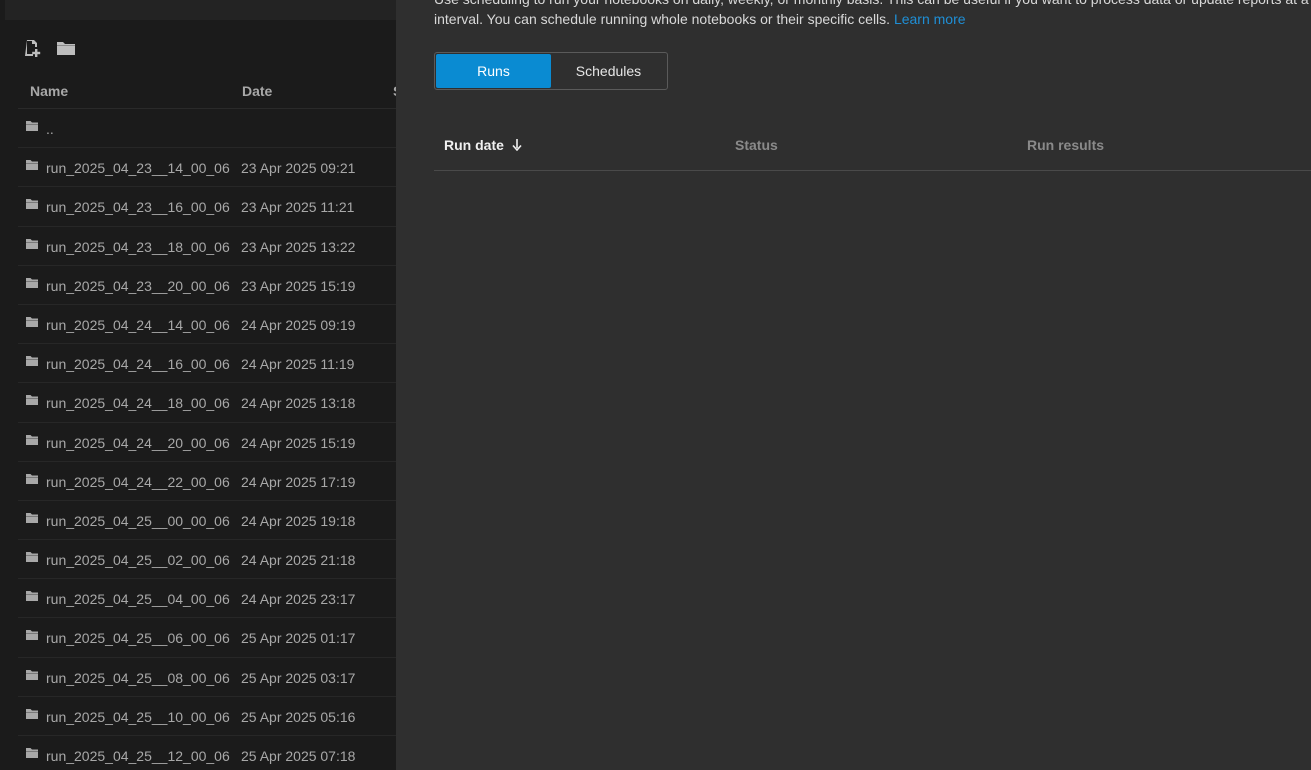 This screenshot has width=1311, height=770. I want to click on file-date: 24 Apr 2025 13:18, so click(298, 403).